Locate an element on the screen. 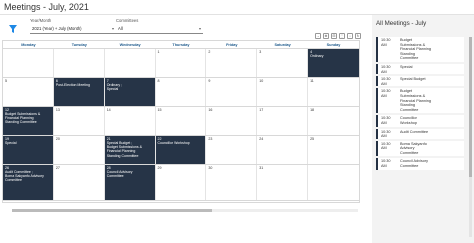 The width and height of the screenshot is (474, 243). calendar-day-cell: 11 is located at coordinates (333, 92).